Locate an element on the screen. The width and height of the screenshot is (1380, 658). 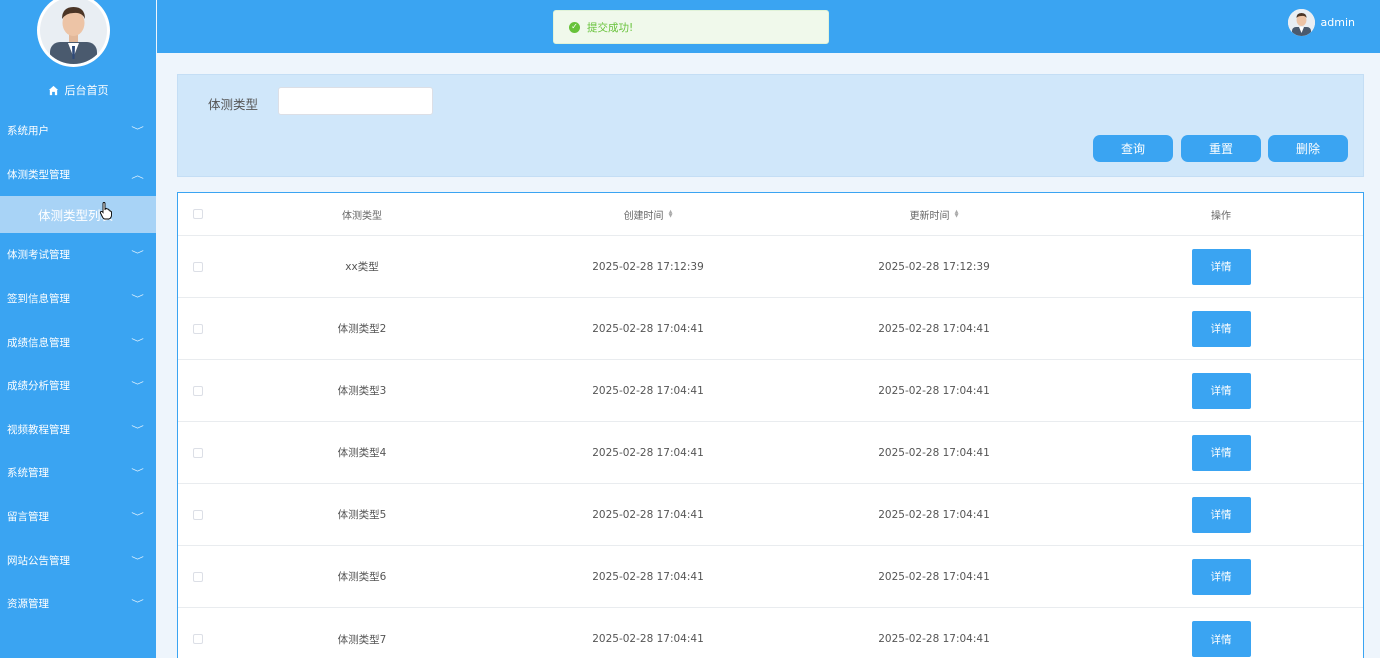
sidebar-item-exam-management: 体测考试管理 ﹀ is located at coordinates (78, 255).